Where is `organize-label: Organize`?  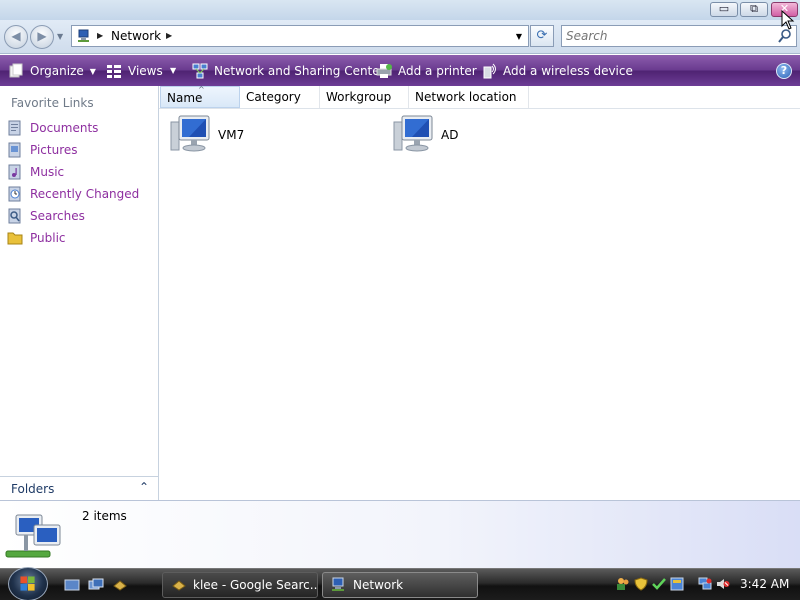 organize-label: Organize is located at coordinates (57, 71).